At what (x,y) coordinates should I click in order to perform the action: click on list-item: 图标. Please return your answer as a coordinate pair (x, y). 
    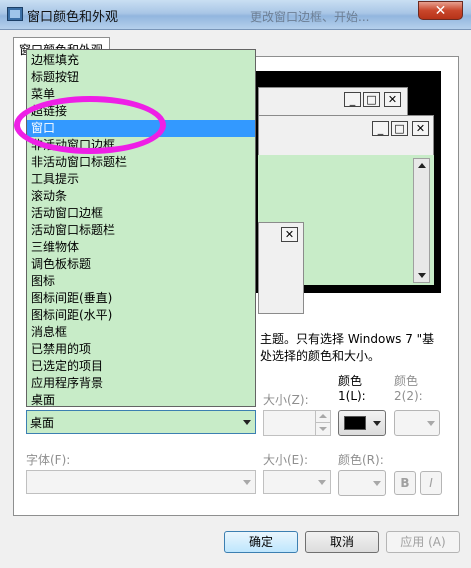
    Looking at the image, I should click on (141, 281).